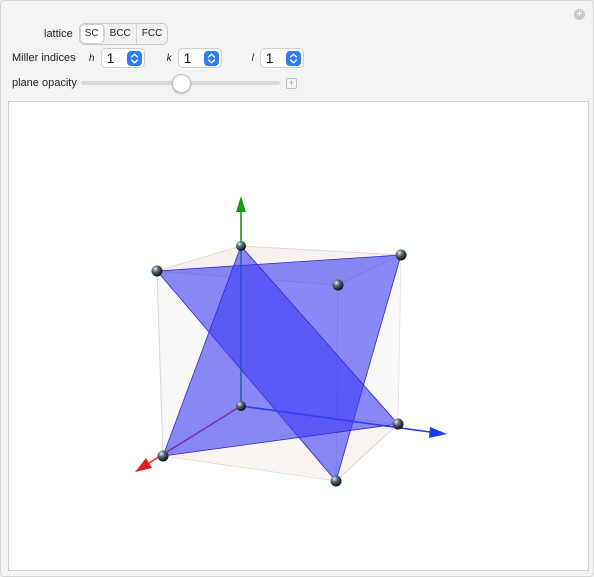  What do you see at coordinates (44, 58) in the screenshot?
I see `miller-label: Miller indices` at bounding box center [44, 58].